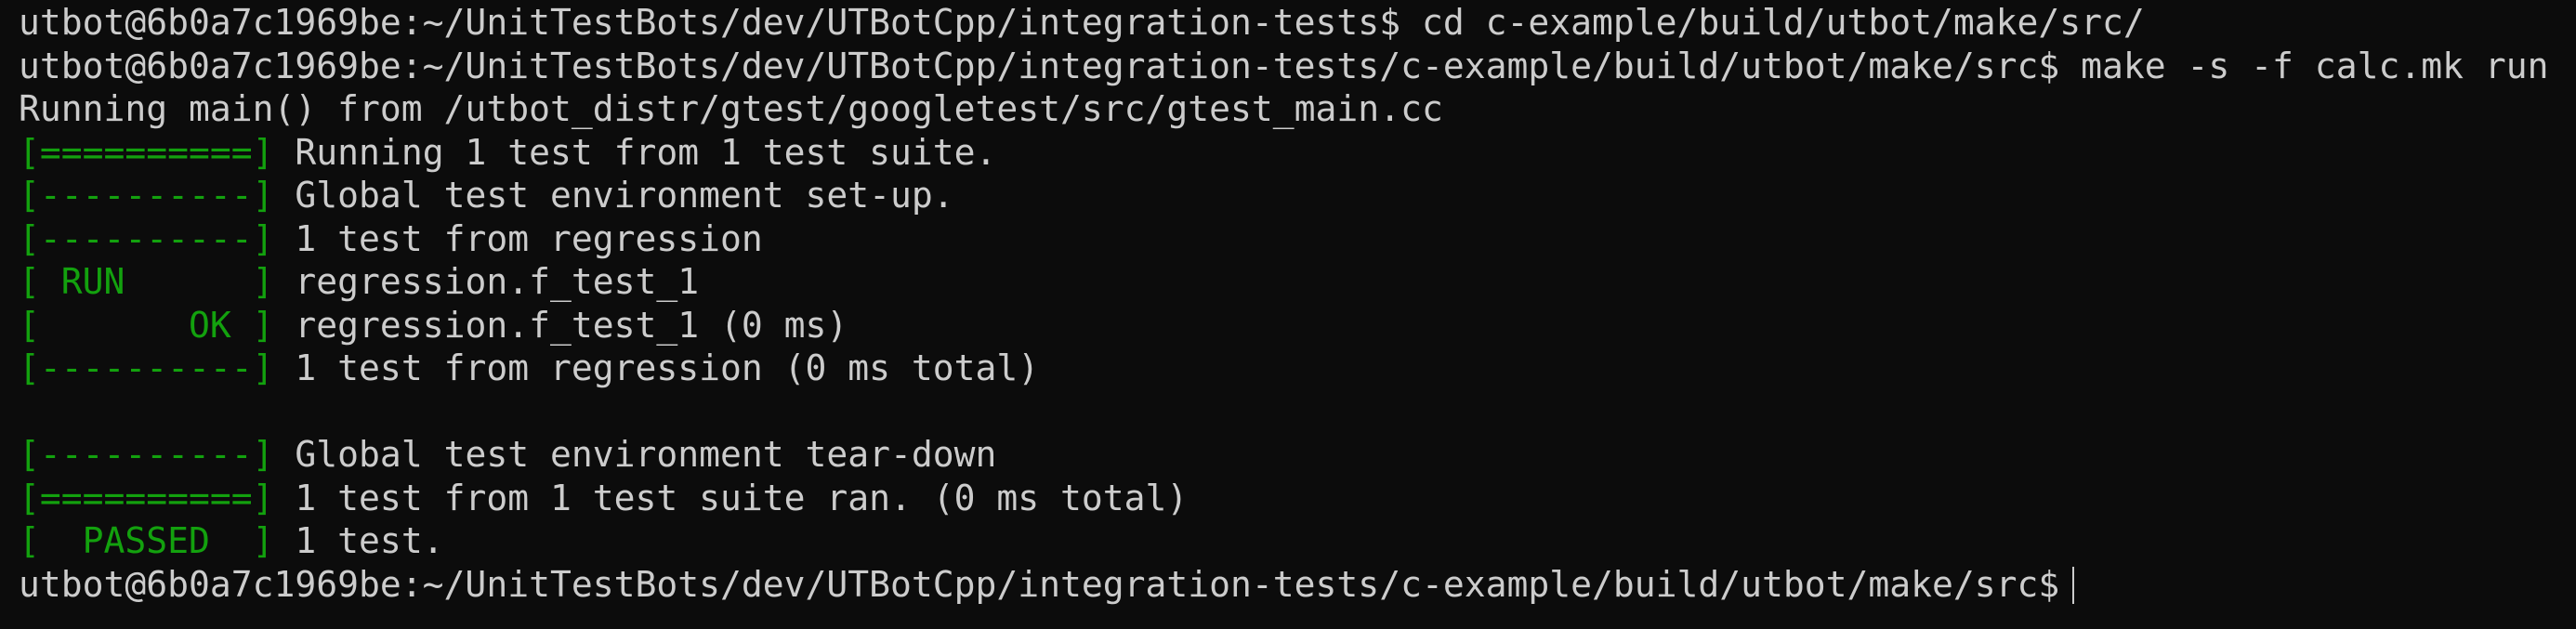 This screenshot has height=629, width=2576. Describe the element at coordinates (656, 367) in the screenshot. I see `line-text: 1 test from regression (0 ms total)` at that location.